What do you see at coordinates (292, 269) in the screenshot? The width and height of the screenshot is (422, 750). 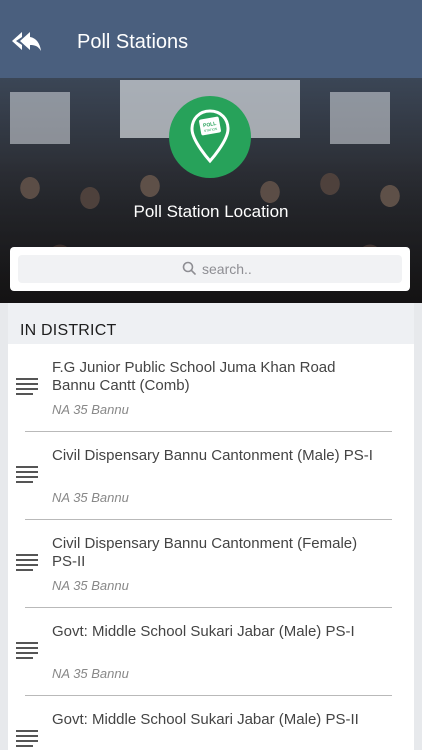 I see `search-input` at bounding box center [292, 269].